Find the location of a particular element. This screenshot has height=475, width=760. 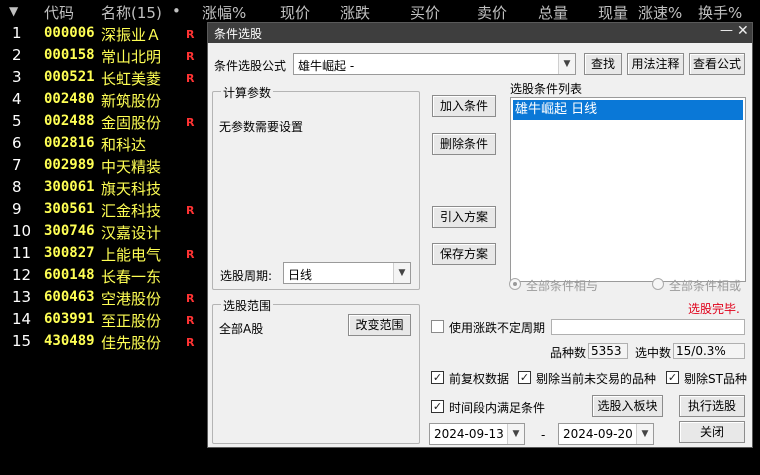

usage-notes-button: 用法注释 is located at coordinates (655, 64).